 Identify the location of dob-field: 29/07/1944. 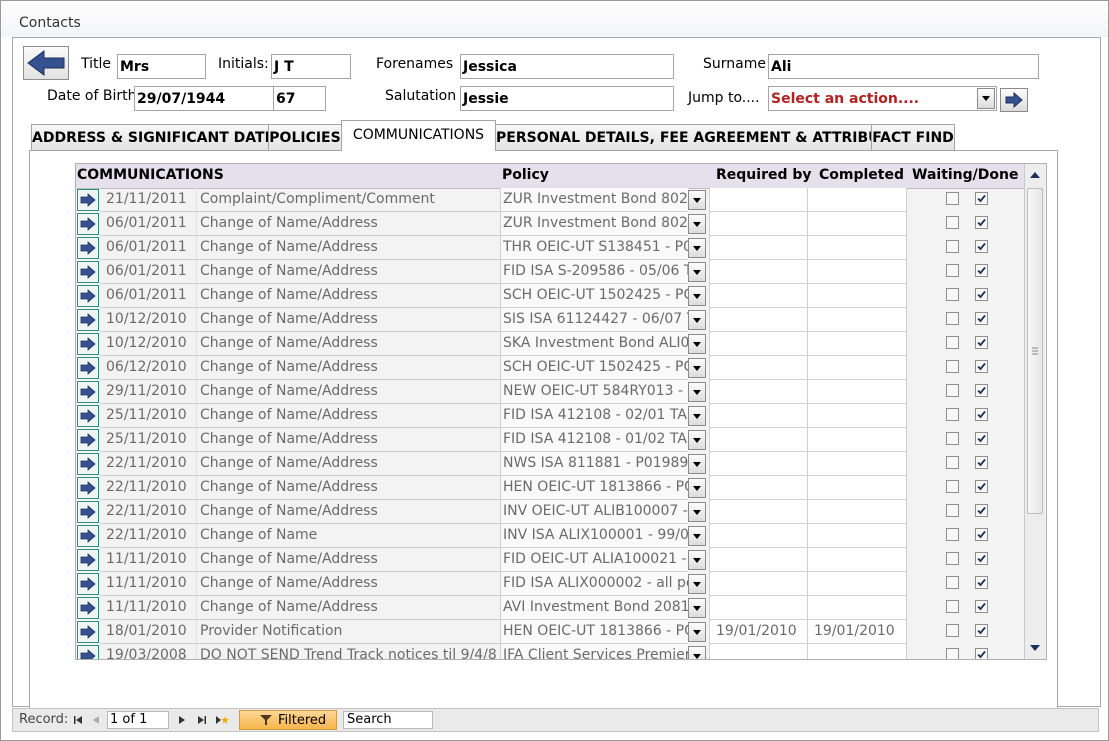
(204, 98).